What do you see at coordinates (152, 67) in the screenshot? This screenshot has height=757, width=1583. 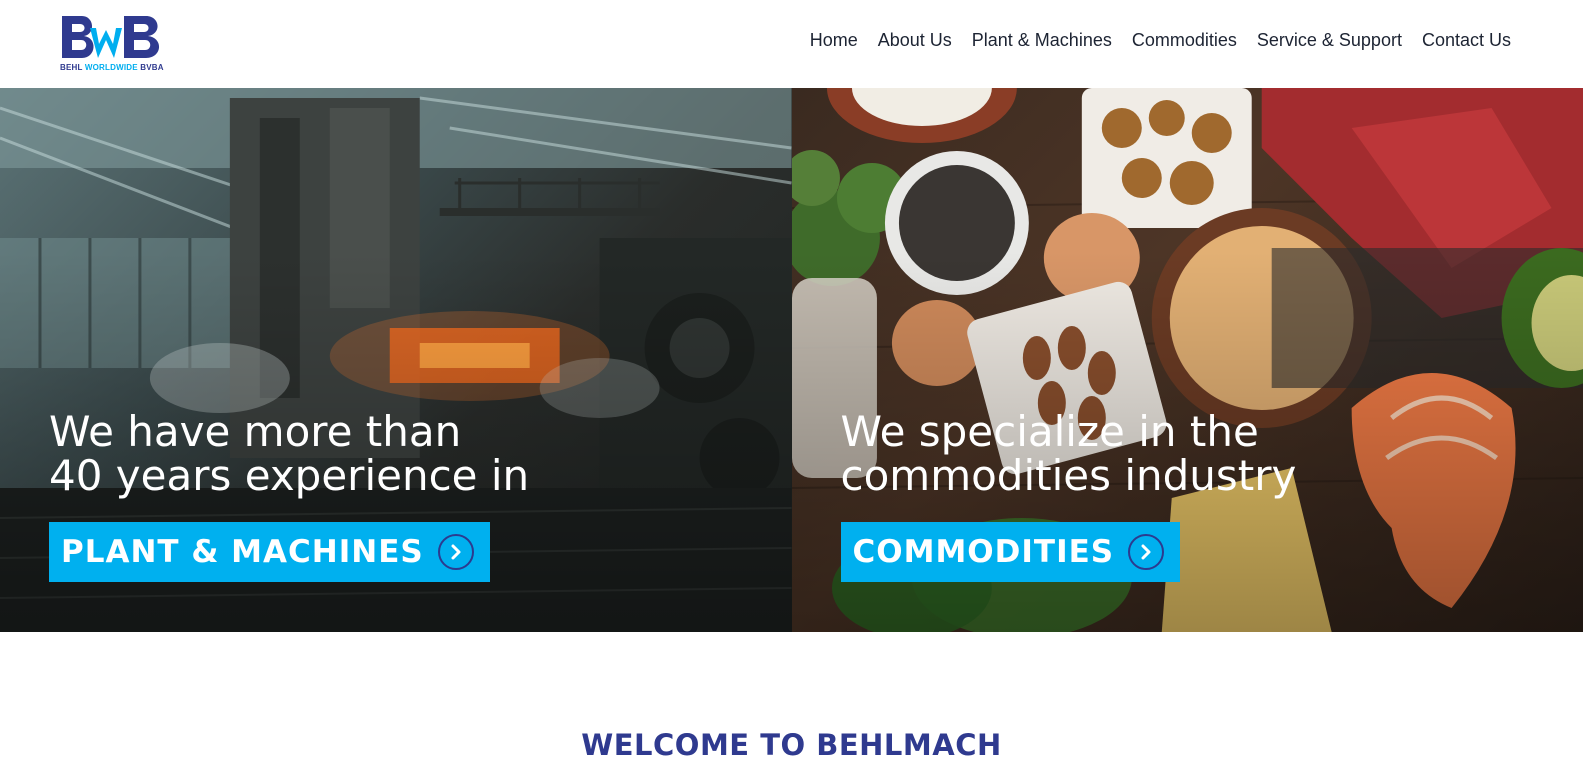 I see `tagline-bvba: BVBA` at bounding box center [152, 67].